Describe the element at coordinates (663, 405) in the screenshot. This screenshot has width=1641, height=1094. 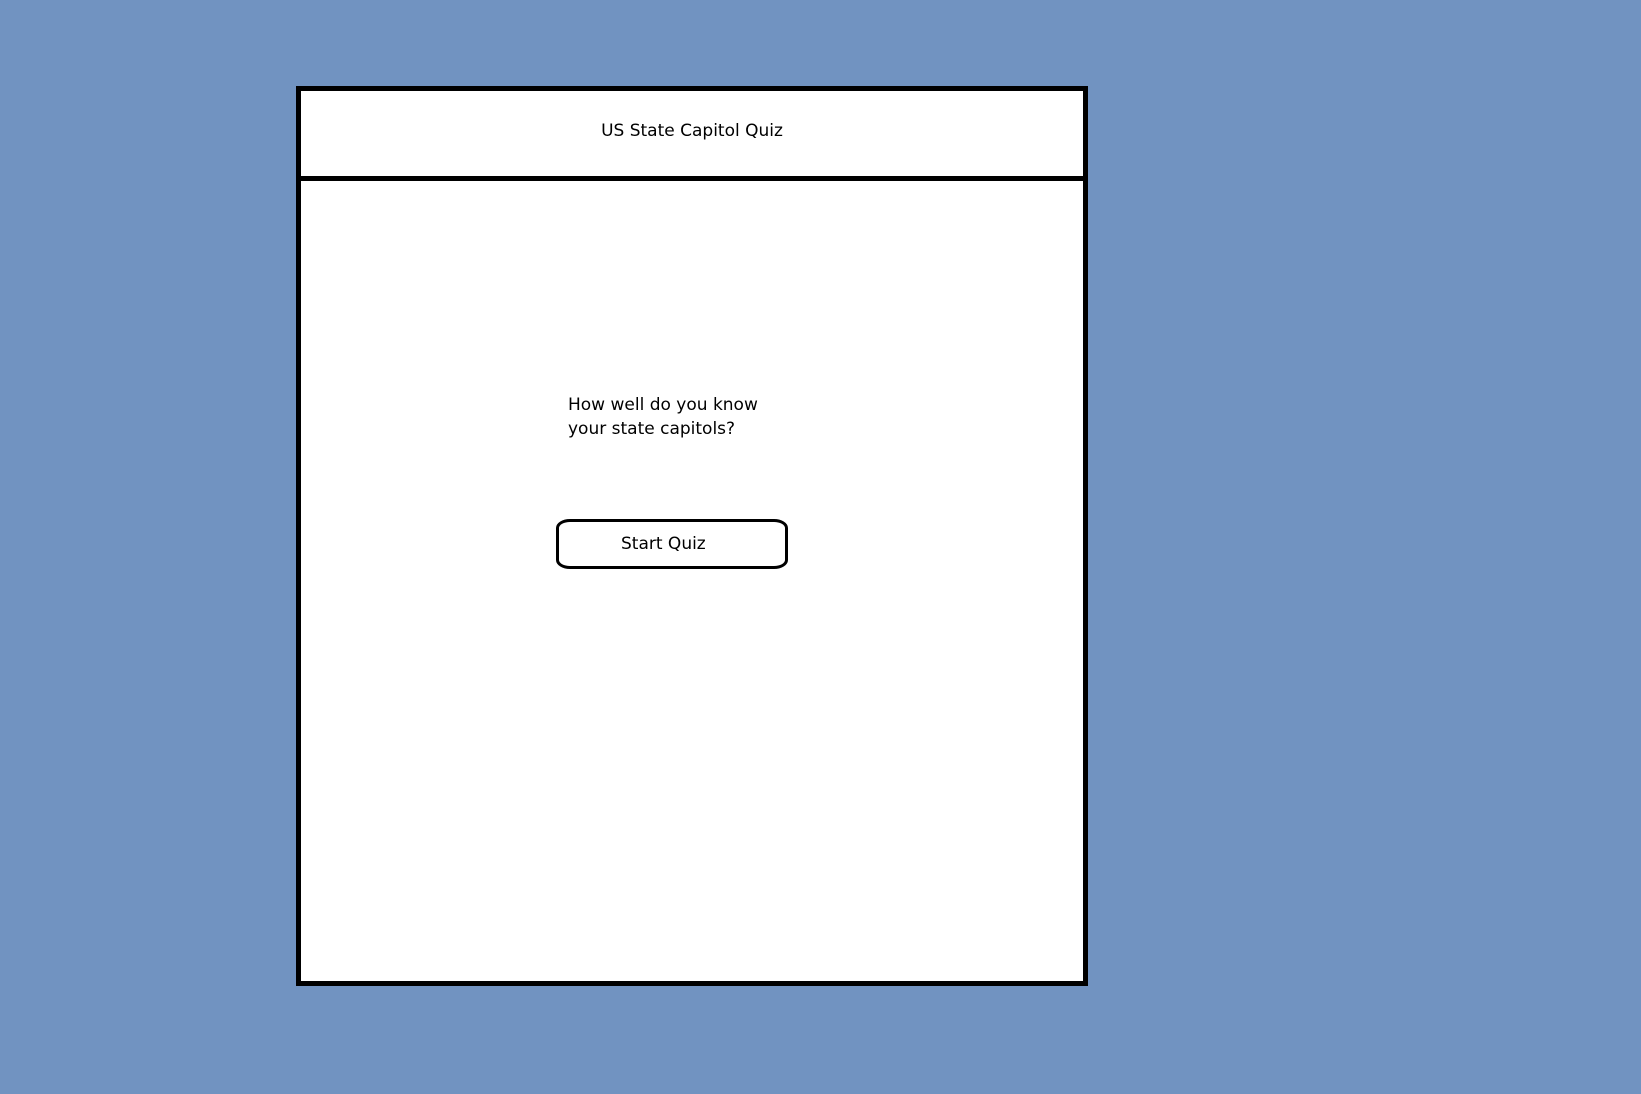
I see `intro-line-1: How well do you know` at that location.